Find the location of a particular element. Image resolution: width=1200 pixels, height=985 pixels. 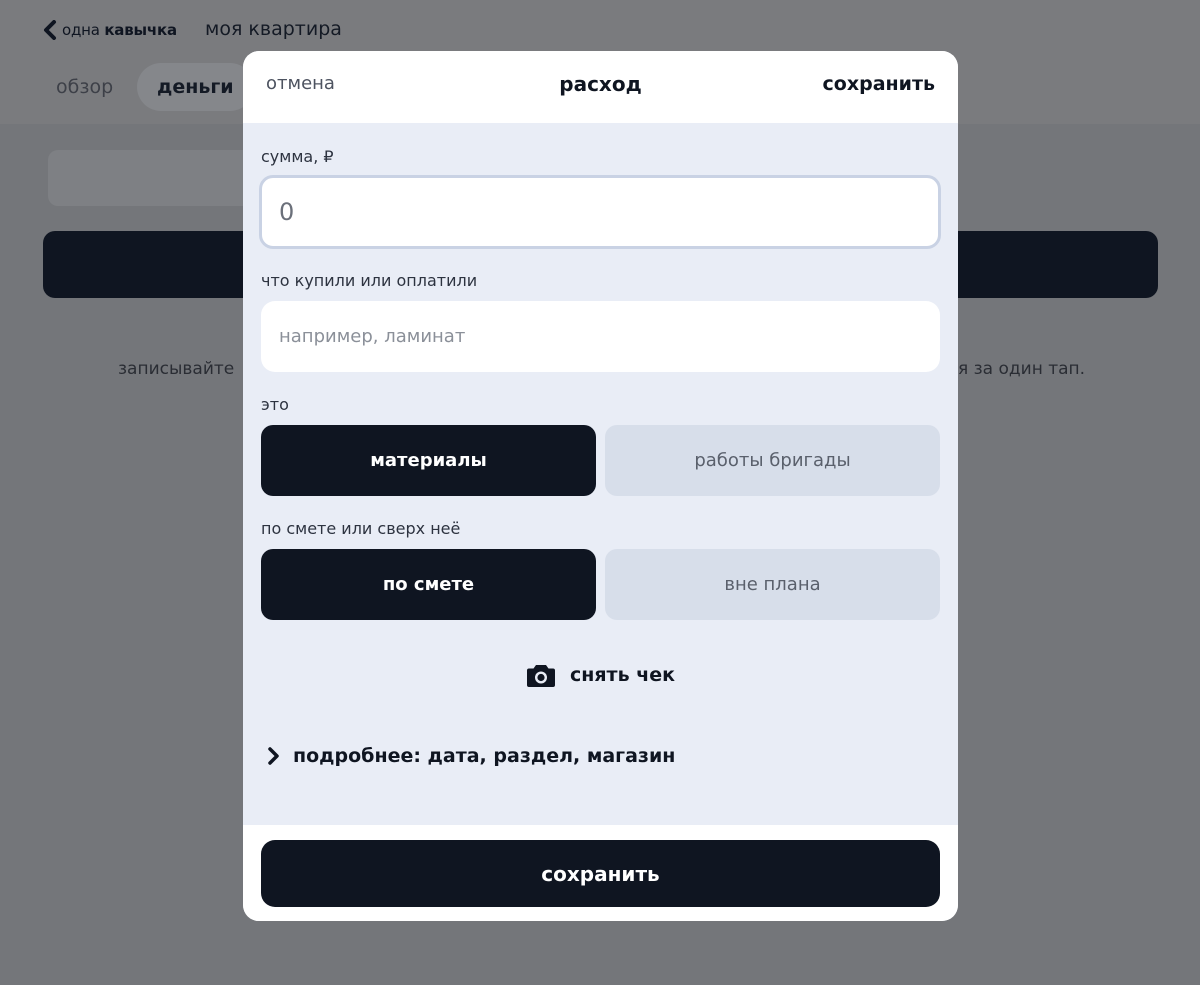

modal-header: отмена расход сохранить is located at coordinates (600, 87).